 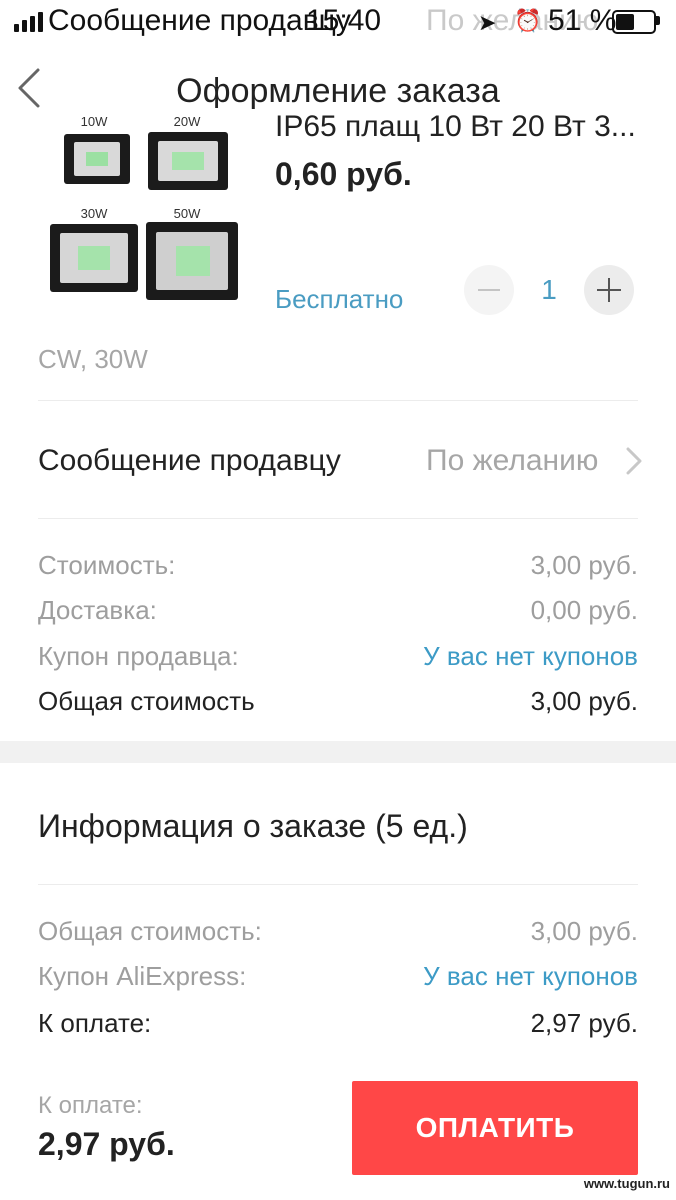 What do you see at coordinates (338, 91) in the screenshot?
I see `page-title: Оформление заказа` at bounding box center [338, 91].